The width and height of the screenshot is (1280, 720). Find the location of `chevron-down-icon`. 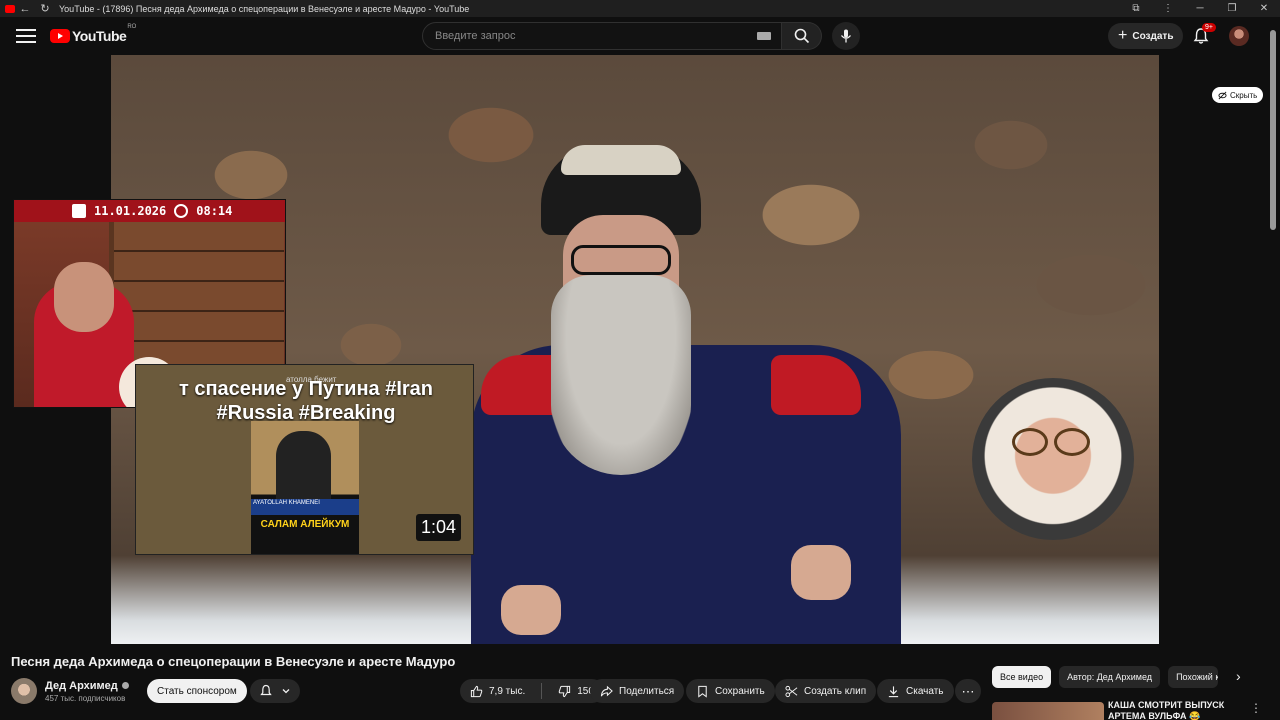

chevron-down-icon is located at coordinates (286, 691).